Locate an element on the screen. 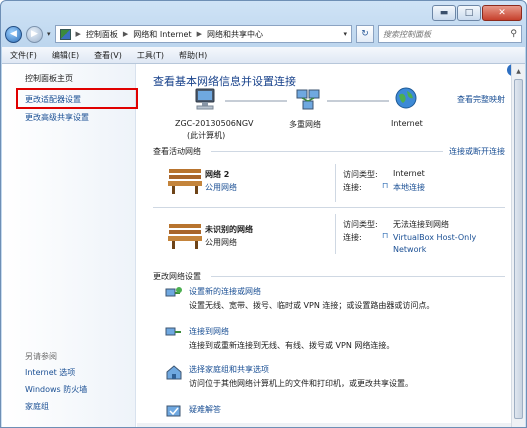 This screenshot has height=428, width=527. multiple-networks-icon is located at coordinates (308, 99).